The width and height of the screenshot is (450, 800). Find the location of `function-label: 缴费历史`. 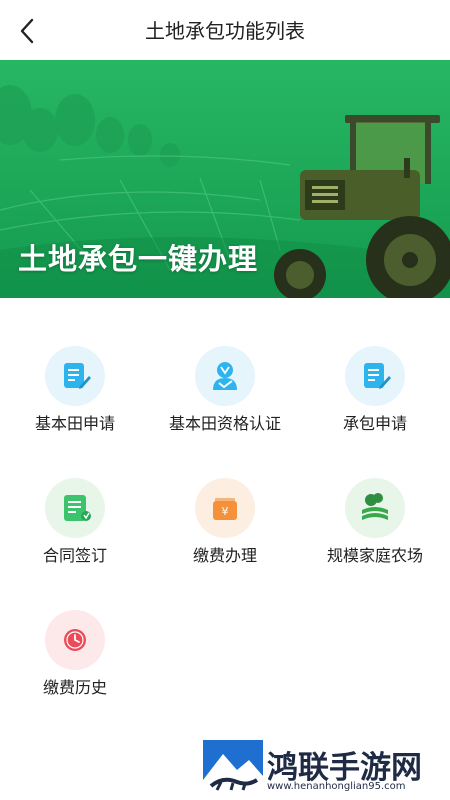

function-label: 缴费历史 is located at coordinates (74, 687).